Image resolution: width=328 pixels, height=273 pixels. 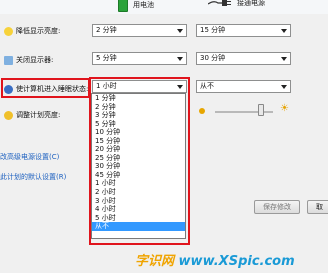 What do you see at coordinates (106, 86) in the screenshot?
I see `sleep-battery-value: 1 小时` at bounding box center [106, 86].